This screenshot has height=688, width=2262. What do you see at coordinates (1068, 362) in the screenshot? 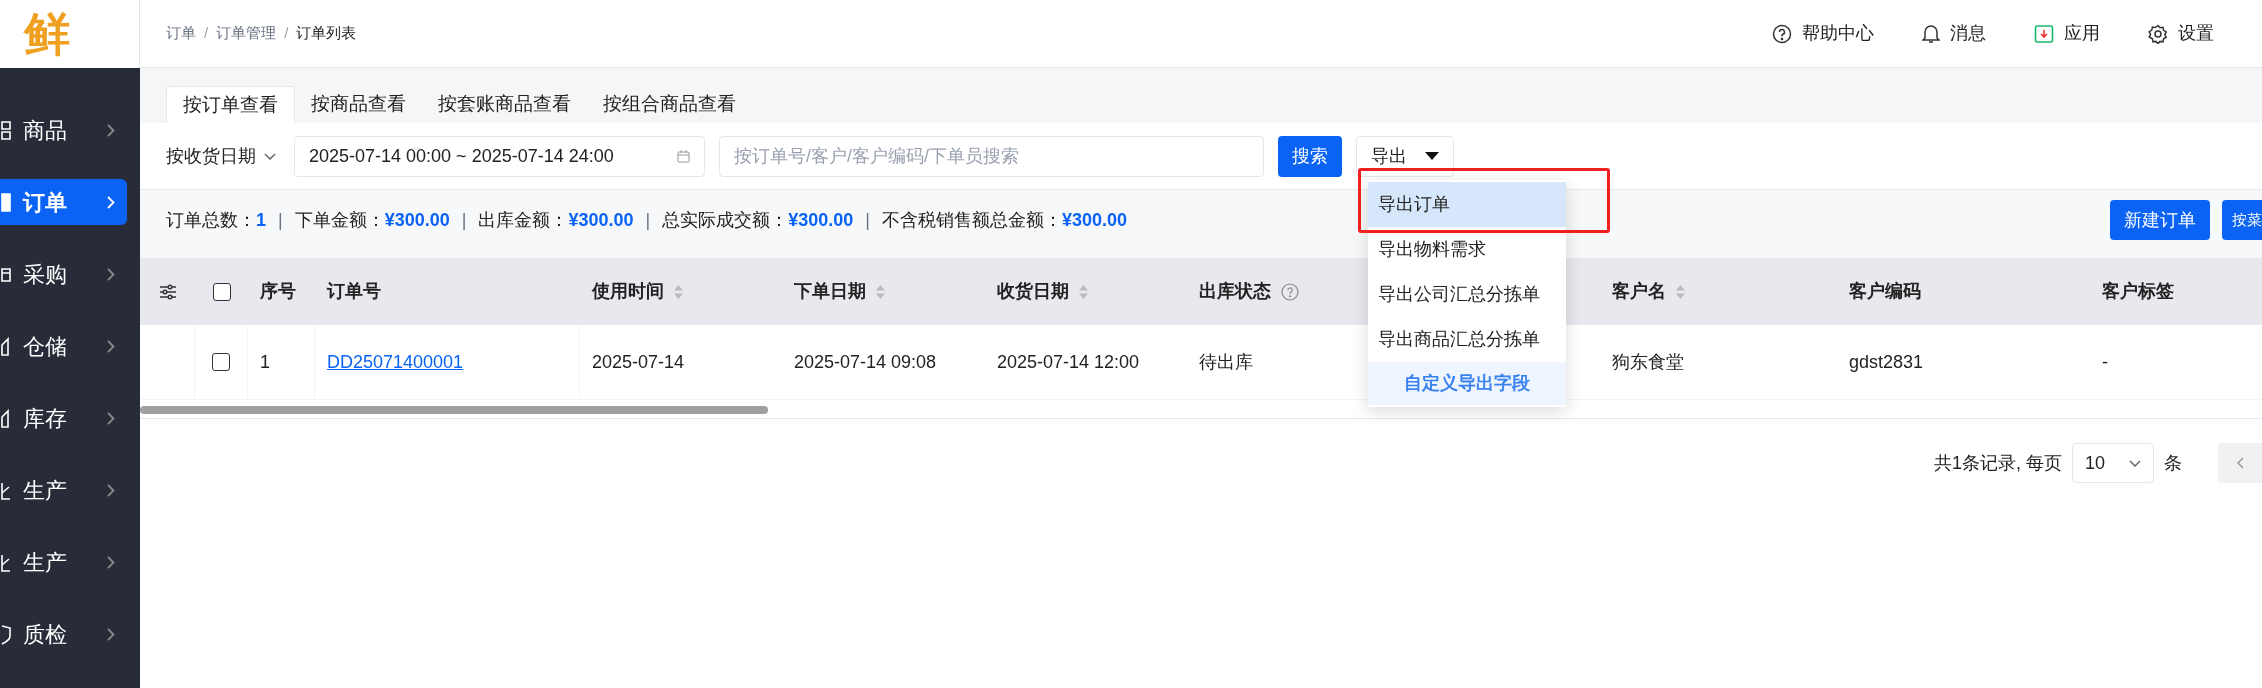
I see `table-cell-text: 2025-07-14 12:00` at bounding box center [1068, 362].